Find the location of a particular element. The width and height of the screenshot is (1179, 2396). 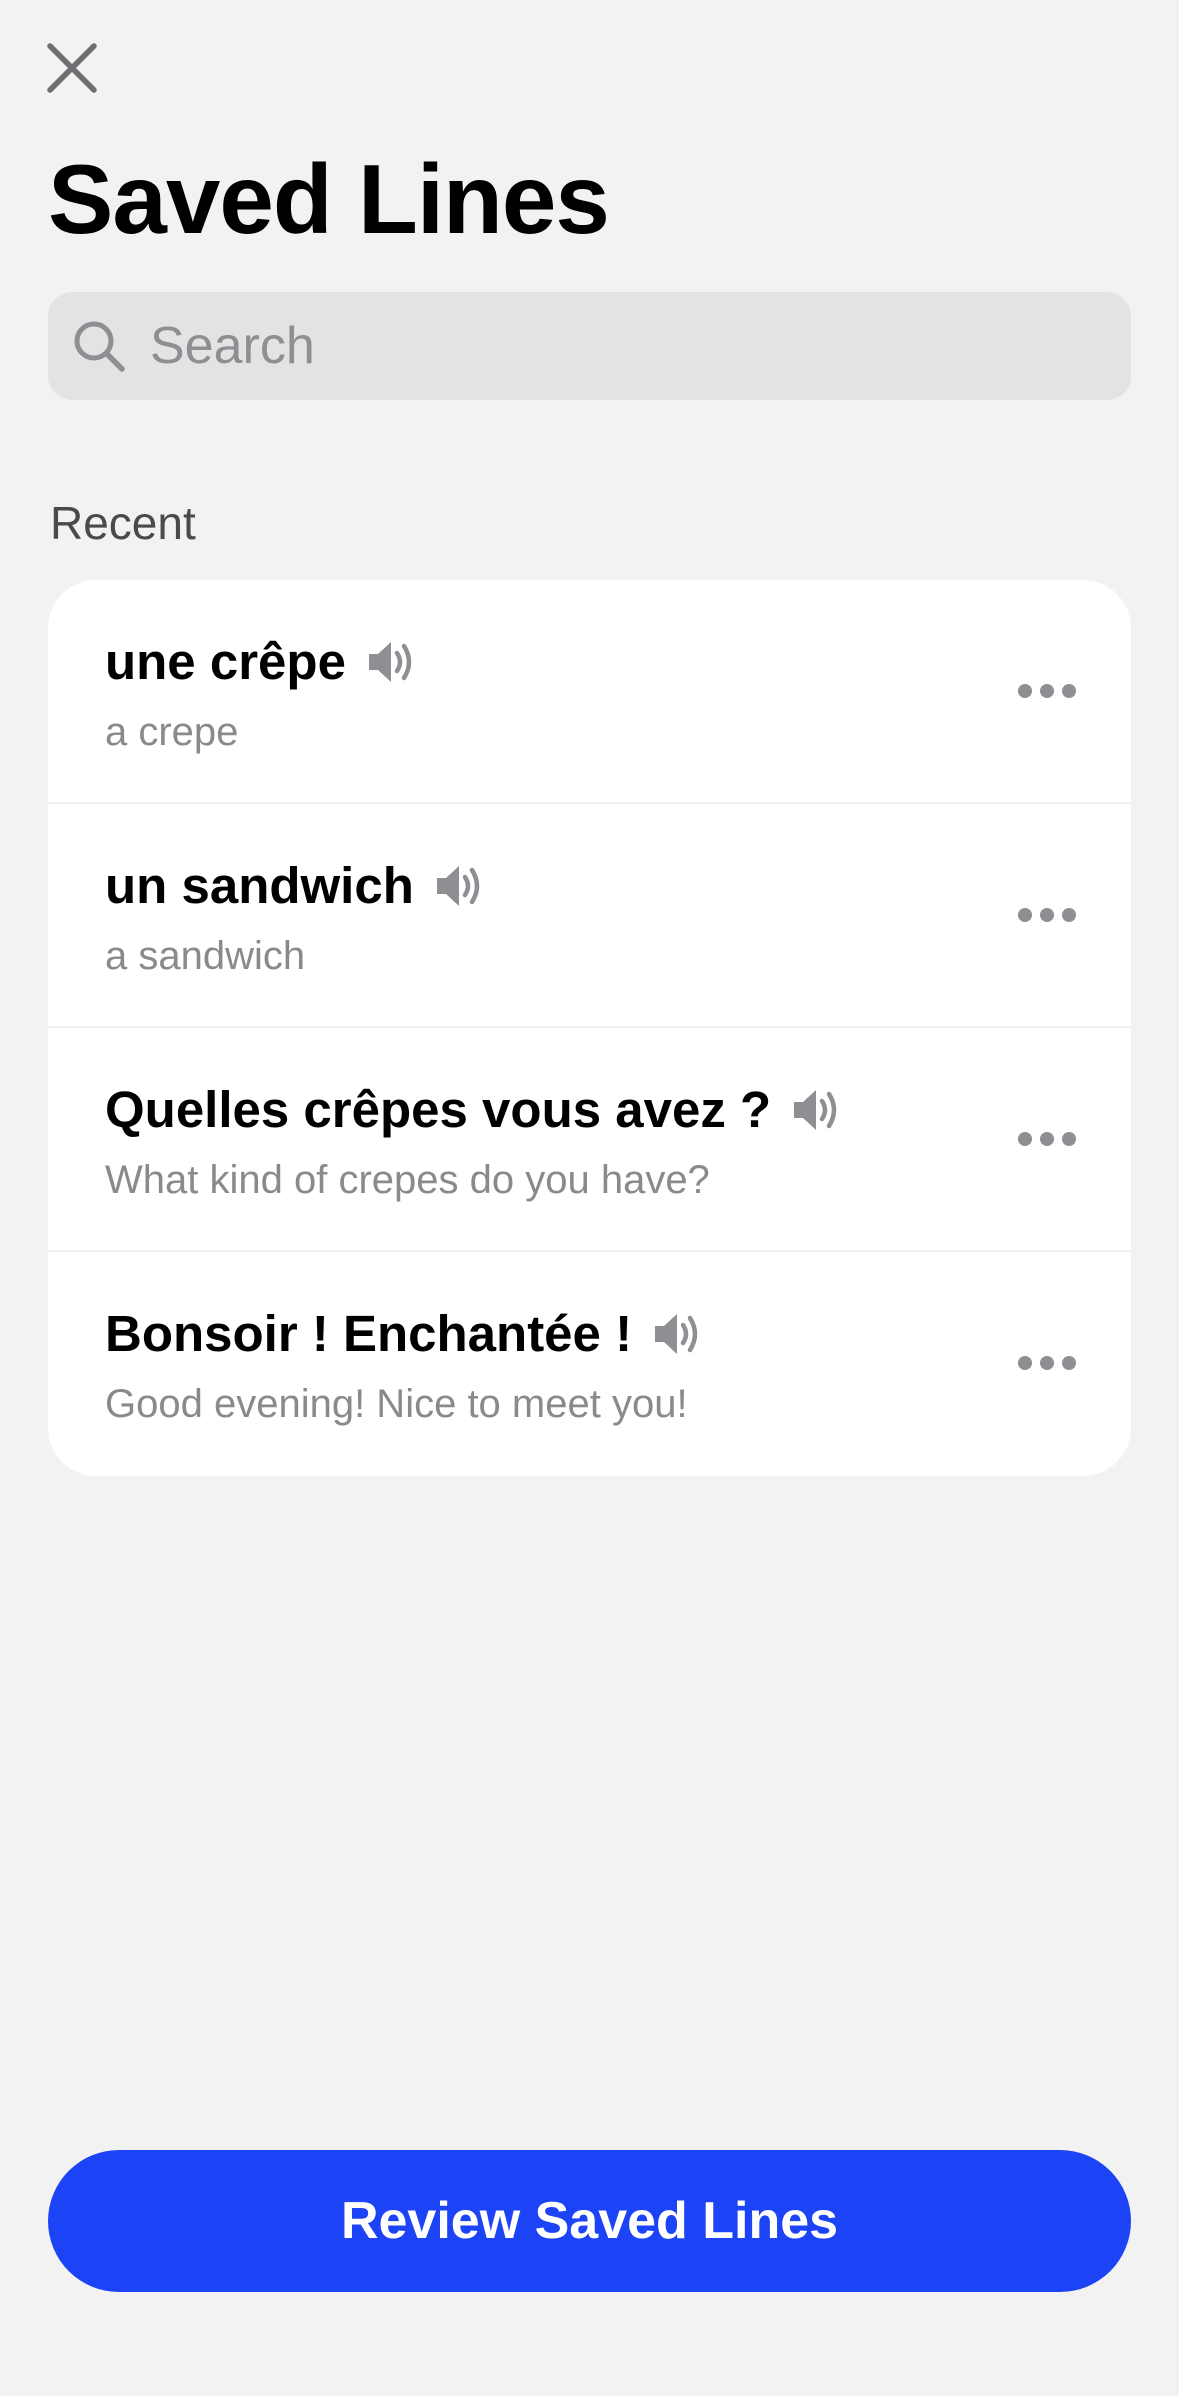

search-bar is located at coordinates (589, 346).